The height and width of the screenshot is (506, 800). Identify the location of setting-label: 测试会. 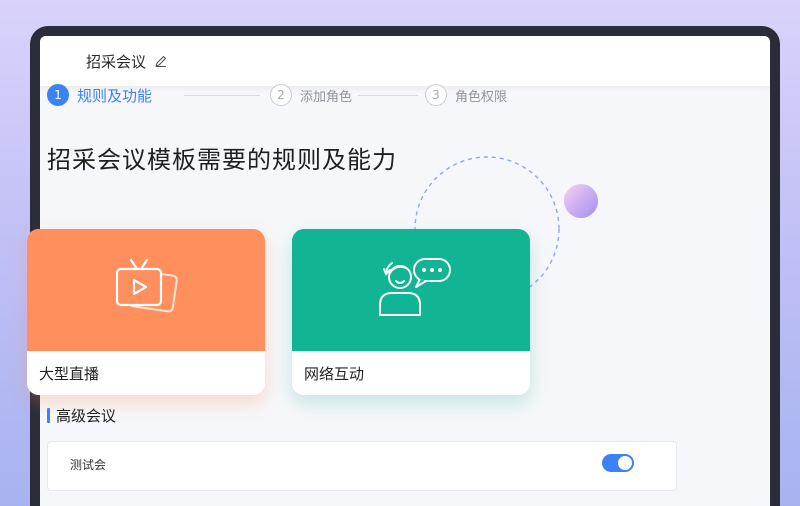
(88, 465).